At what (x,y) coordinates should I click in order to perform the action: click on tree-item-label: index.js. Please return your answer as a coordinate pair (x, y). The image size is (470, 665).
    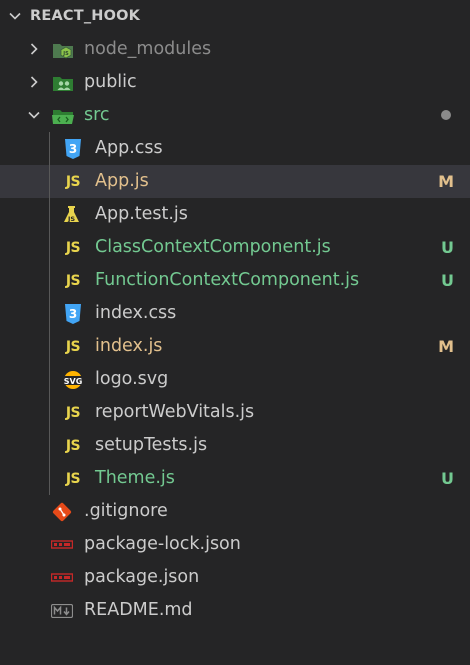
    Looking at the image, I should click on (129, 346).